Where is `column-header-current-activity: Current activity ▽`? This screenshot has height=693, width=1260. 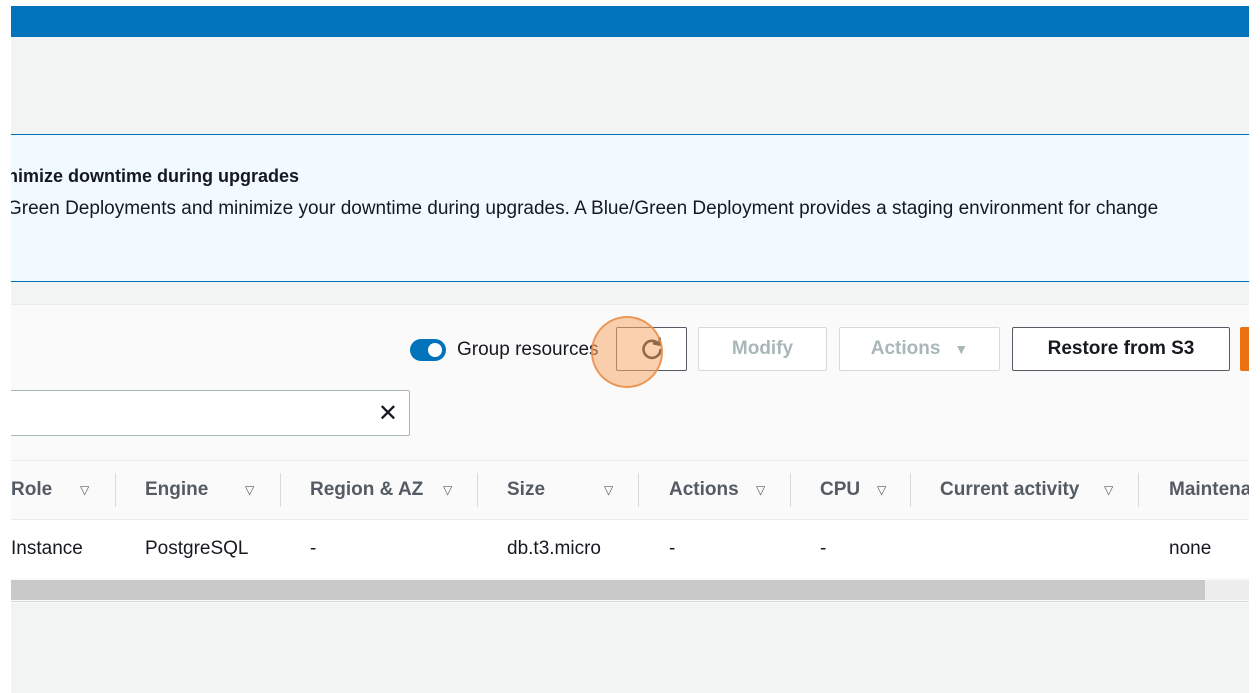
column-header-current-activity: Current activity ▽ is located at coordinates (1026, 490).